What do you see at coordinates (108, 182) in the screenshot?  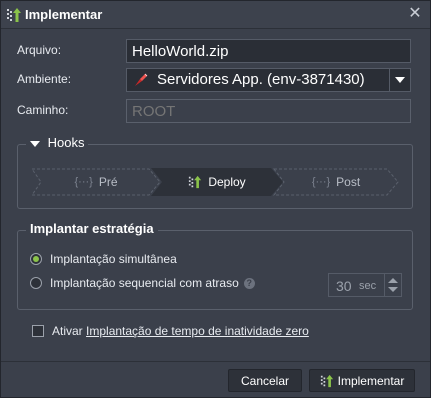 I see `hook-pre-label: Pré` at bounding box center [108, 182].